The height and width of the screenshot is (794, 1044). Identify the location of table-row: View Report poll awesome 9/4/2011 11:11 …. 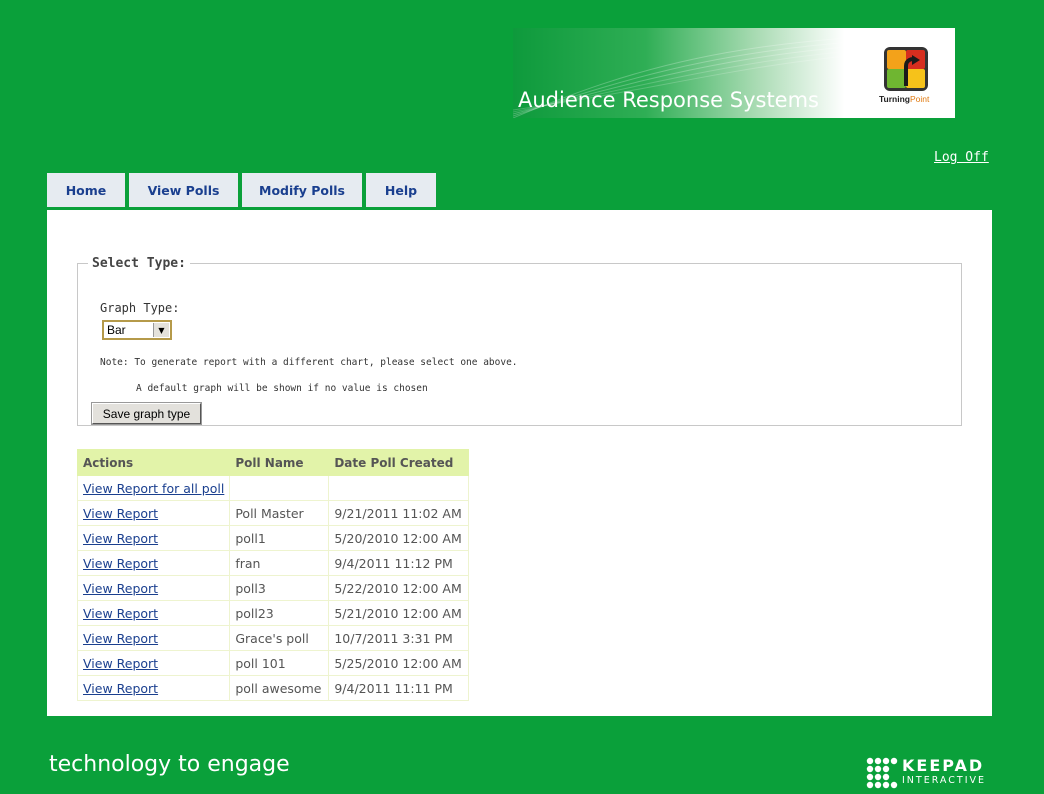
(273, 688).